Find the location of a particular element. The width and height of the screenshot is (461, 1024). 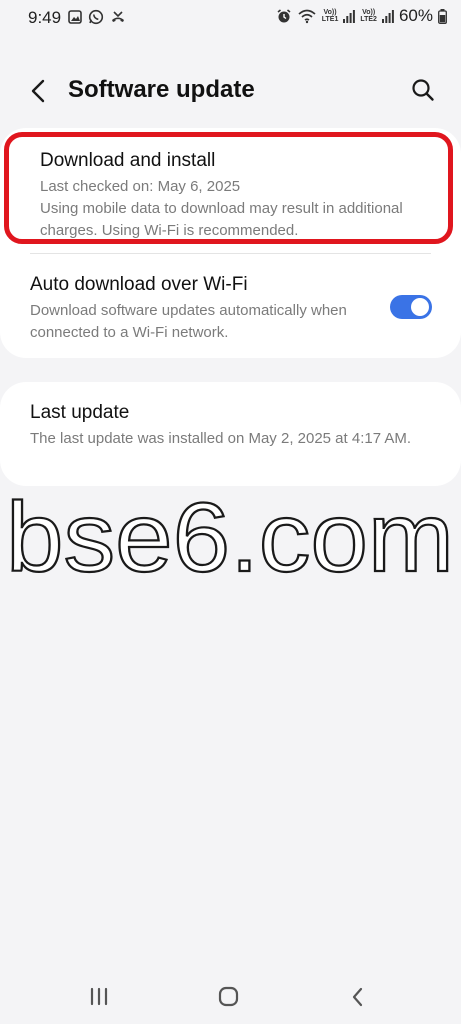

toggle-knob is located at coordinates (420, 307).